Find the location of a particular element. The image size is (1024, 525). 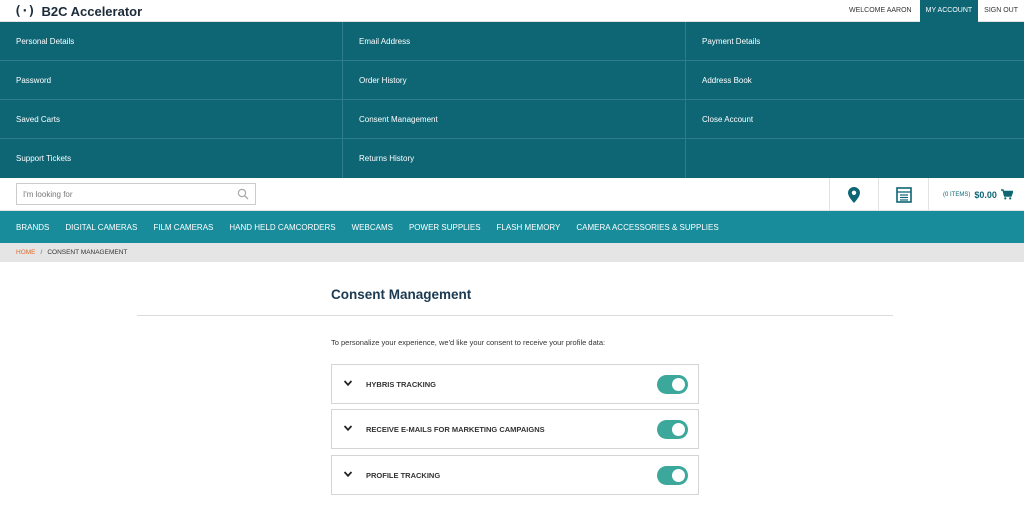

nav-item-camera-accessories: CAMERA ACCESSORIES & SUPPLIES is located at coordinates (647, 227).